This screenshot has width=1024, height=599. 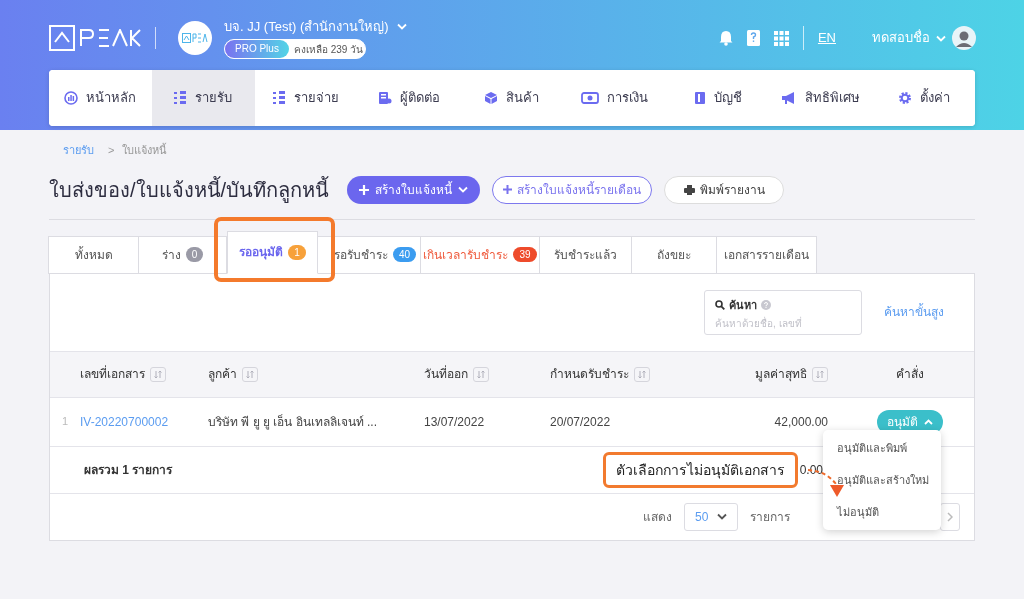 What do you see at coordinates (404, 254) in the screenshot?
I see `count-badge: 40` at bounding box center [404, 254].